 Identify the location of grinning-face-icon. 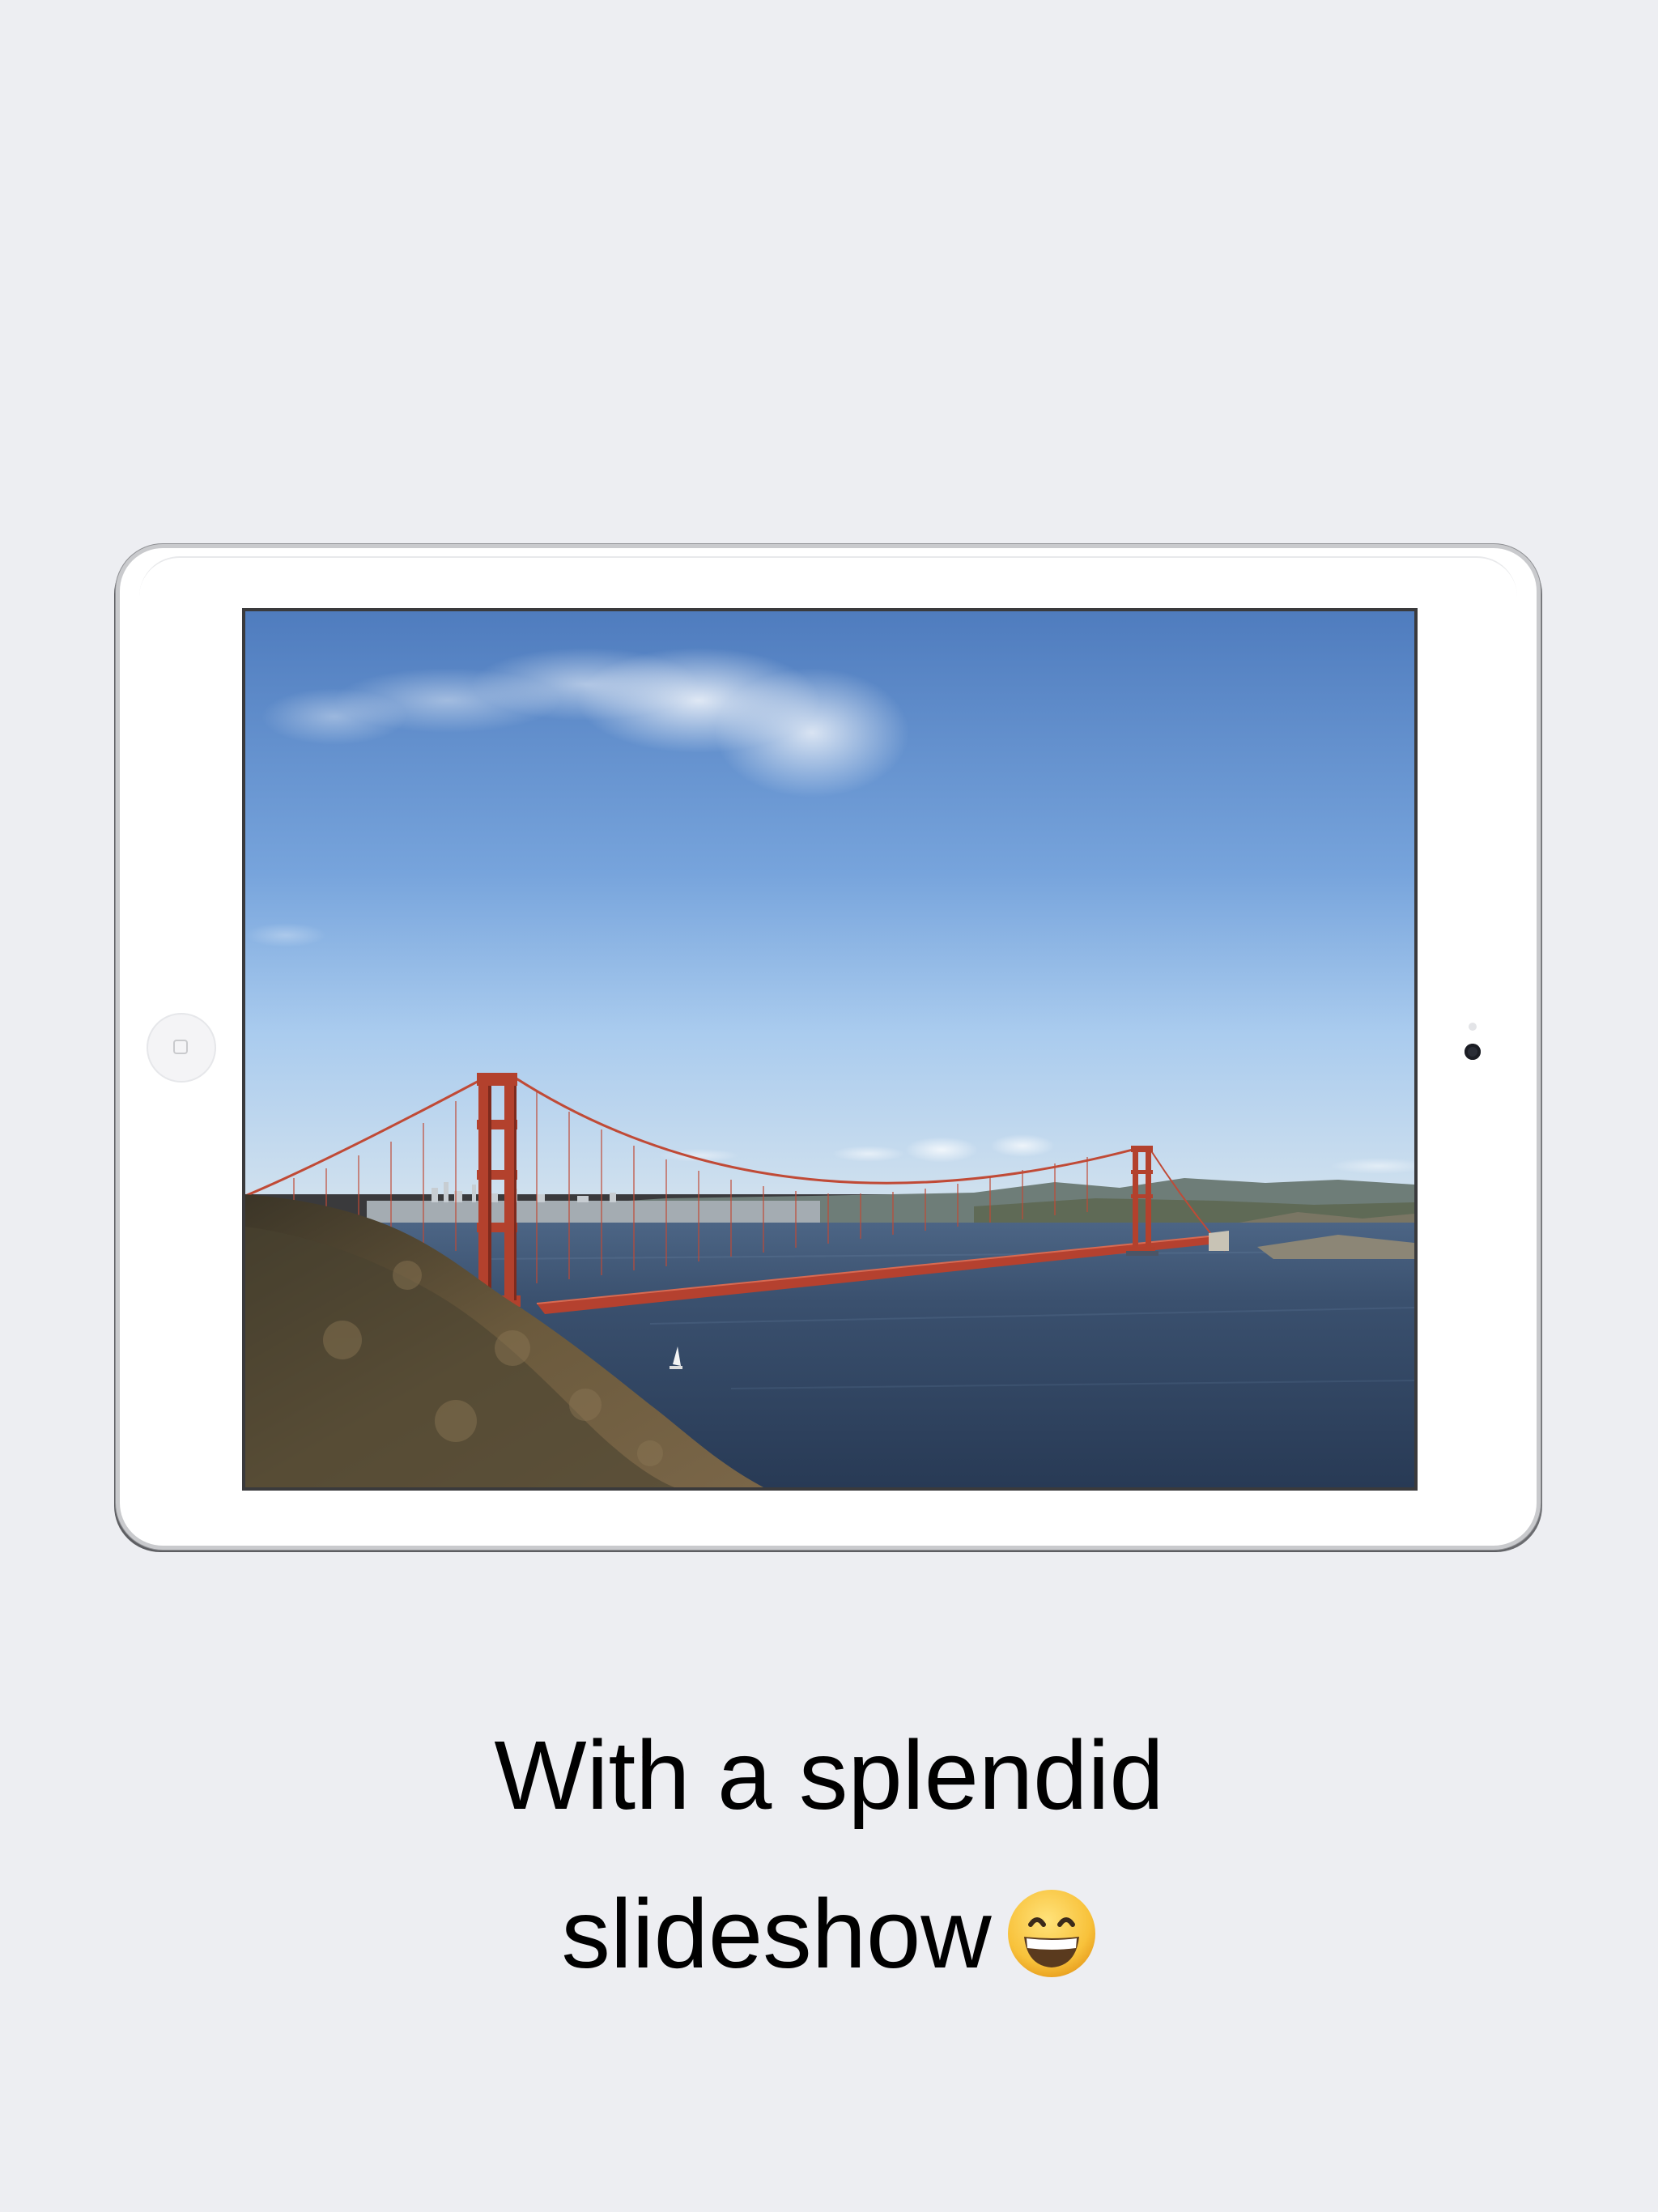
(1051, 1921).